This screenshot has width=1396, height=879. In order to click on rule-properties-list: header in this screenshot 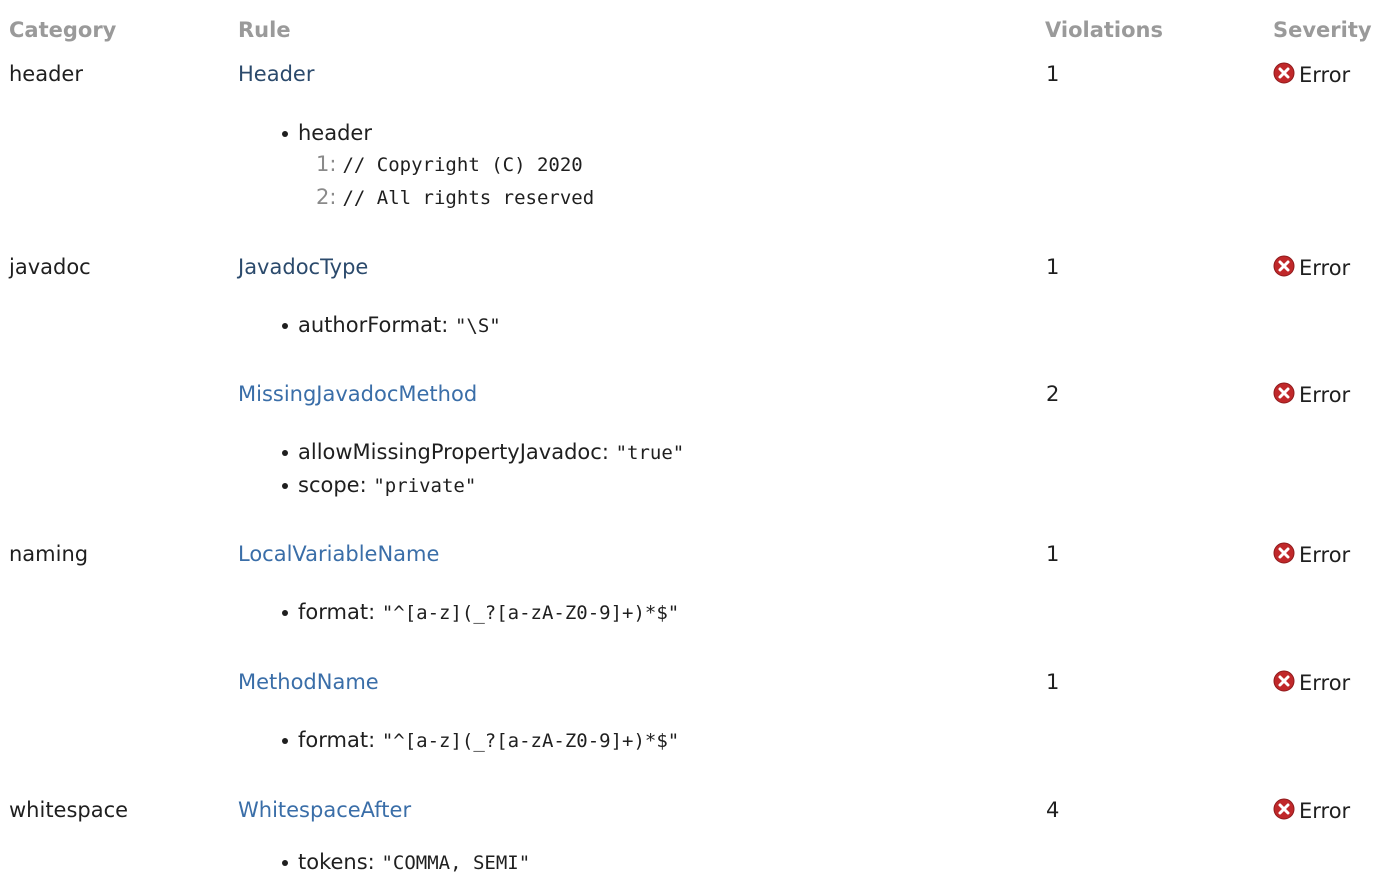, I will do `click(327, 133)`.